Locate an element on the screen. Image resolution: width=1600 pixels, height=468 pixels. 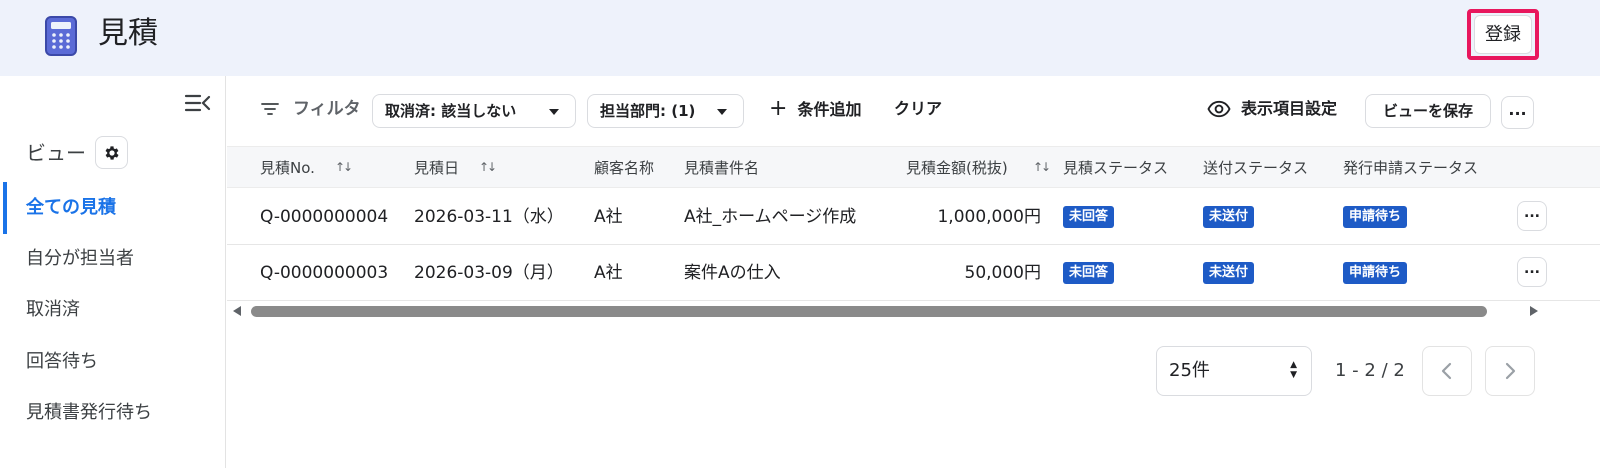
page-title: 見積 is located at coordinates (128, 33).